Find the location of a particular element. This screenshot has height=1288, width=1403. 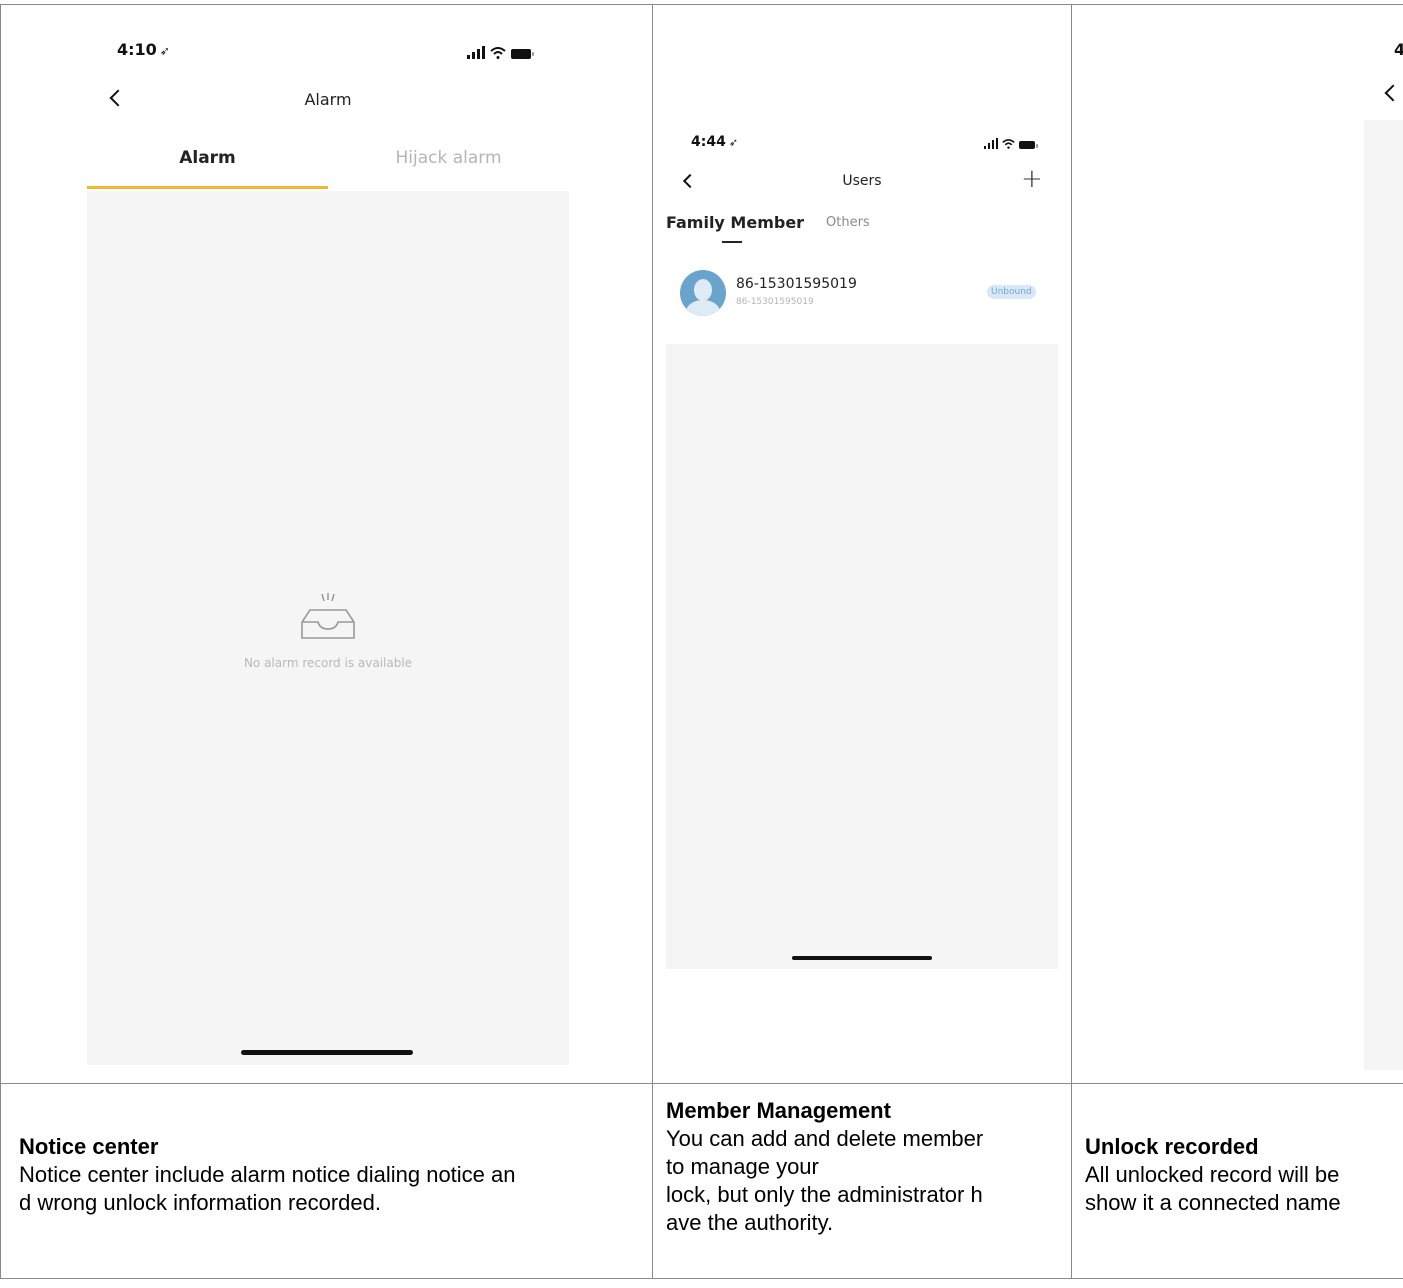

unlock-records-screenshot: 4 is located at coordinates (1383, 545).